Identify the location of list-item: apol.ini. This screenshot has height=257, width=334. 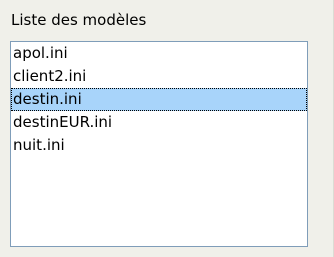
(159, 53).